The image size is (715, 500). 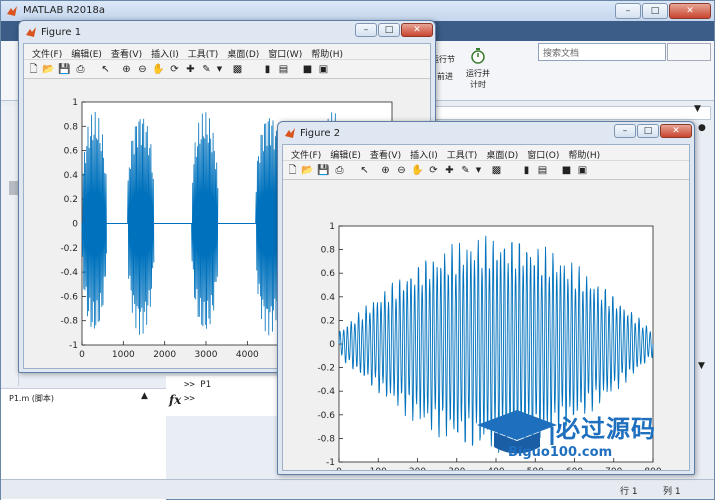 What do you see at coordinates (226, 396) in the screenshot?
I see `command-window: >> P1 fx >>` at bounding box center [226, 396].